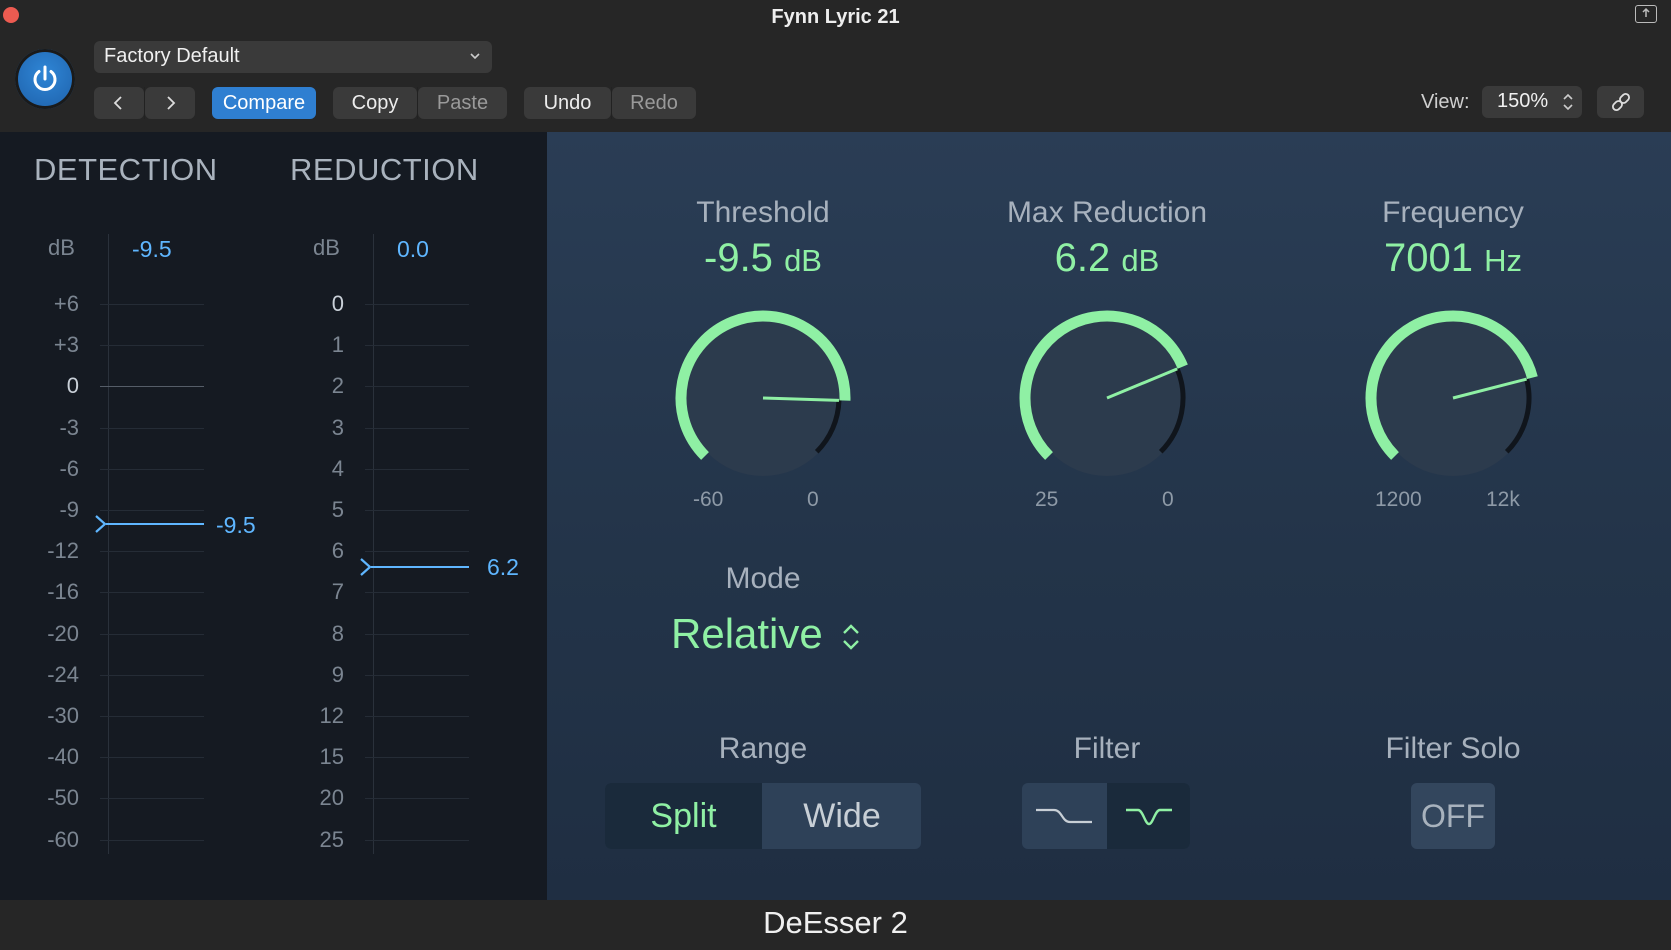 This screenshot has height=950, width=1671. Describe the element at coordinates (1107, 398) in the screenshot. I see `max-reduction-knob` at that location.